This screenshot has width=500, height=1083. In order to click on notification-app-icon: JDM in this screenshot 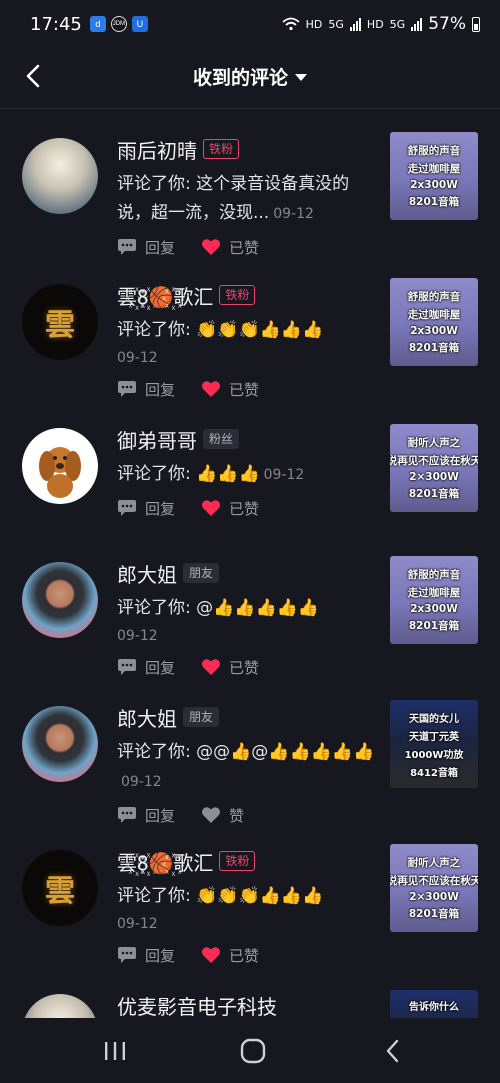, I will do `click(118, 24)`.